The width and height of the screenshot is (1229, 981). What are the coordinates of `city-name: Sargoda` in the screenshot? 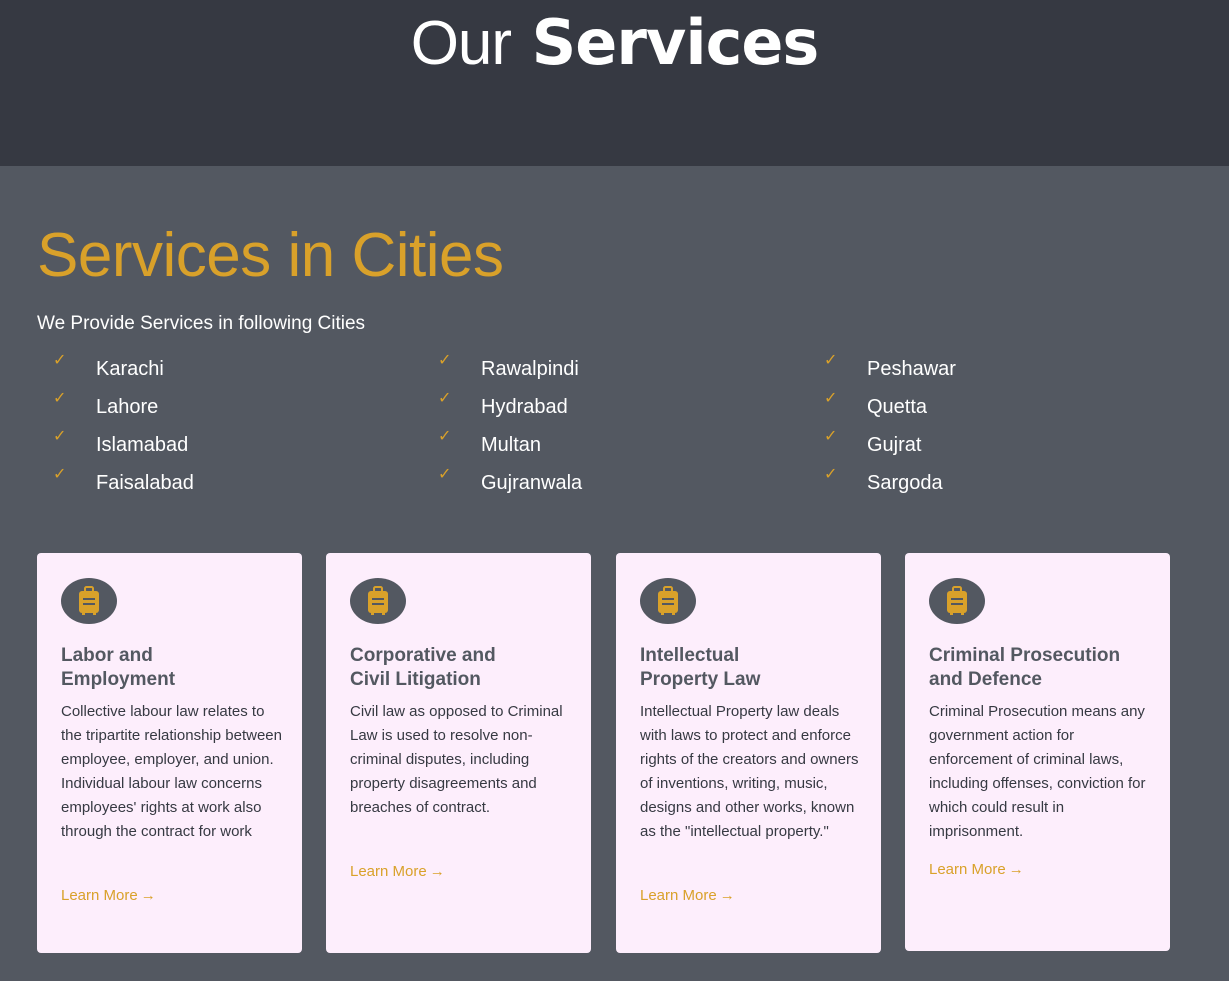 It's located at (905, 483).